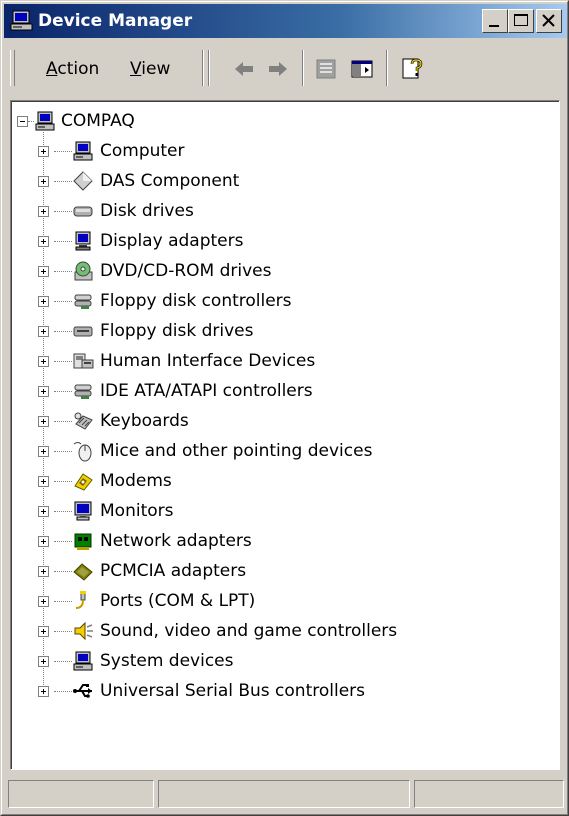 The height and width of the screenshot is (816, 569). What do you see at coordinates (173, 571) in the screenshot?
I see `tree-item-label: PCMCIA adapters` at bounding box center [173, 571].